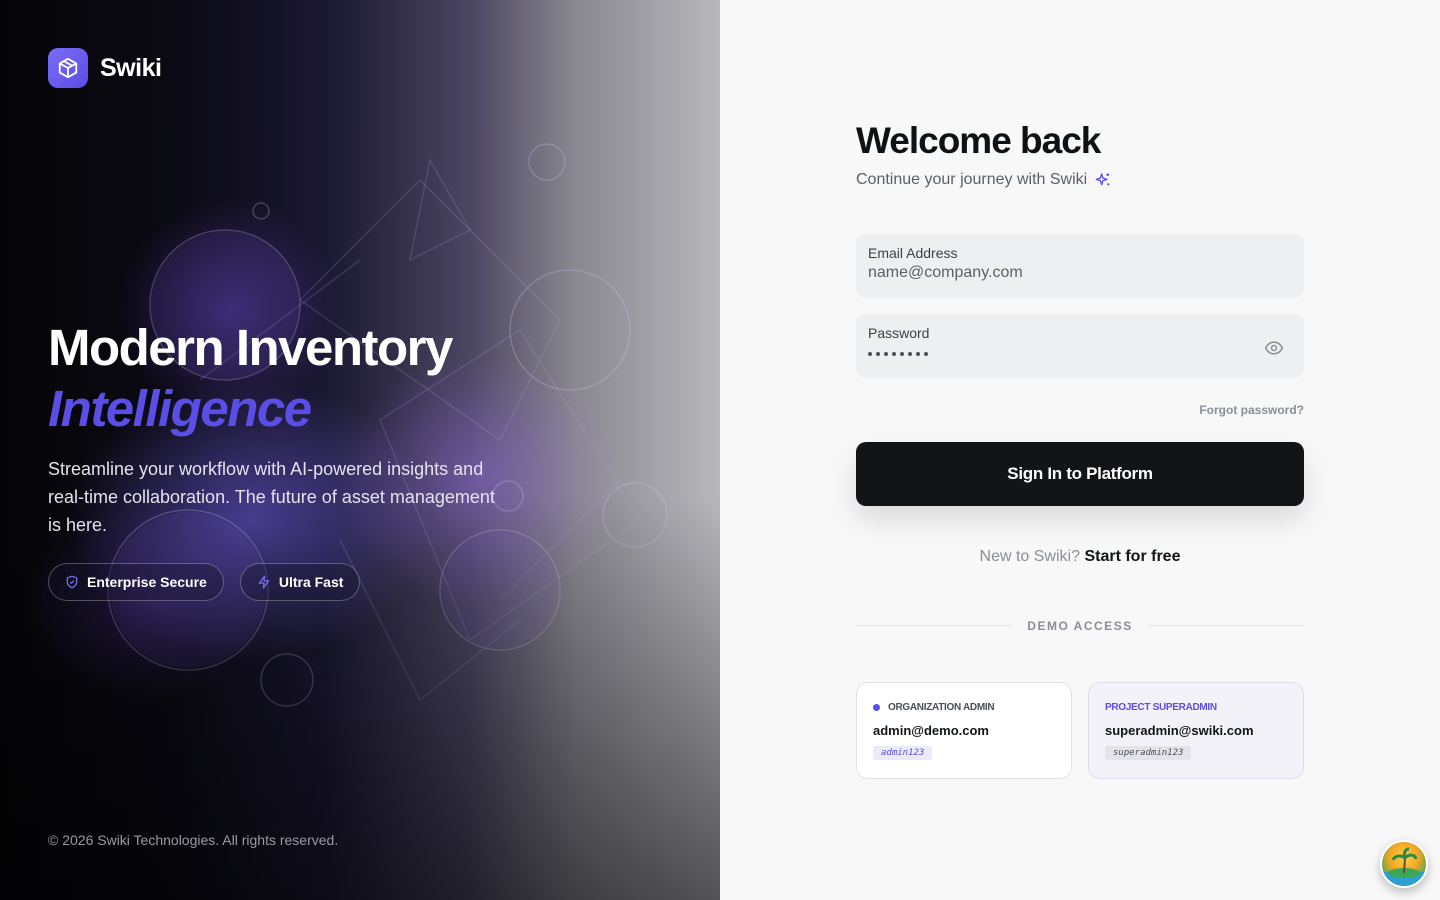 This screenshot has width=1440, height=900. I want to click on email-field: Email Address, so click(1080, 266).